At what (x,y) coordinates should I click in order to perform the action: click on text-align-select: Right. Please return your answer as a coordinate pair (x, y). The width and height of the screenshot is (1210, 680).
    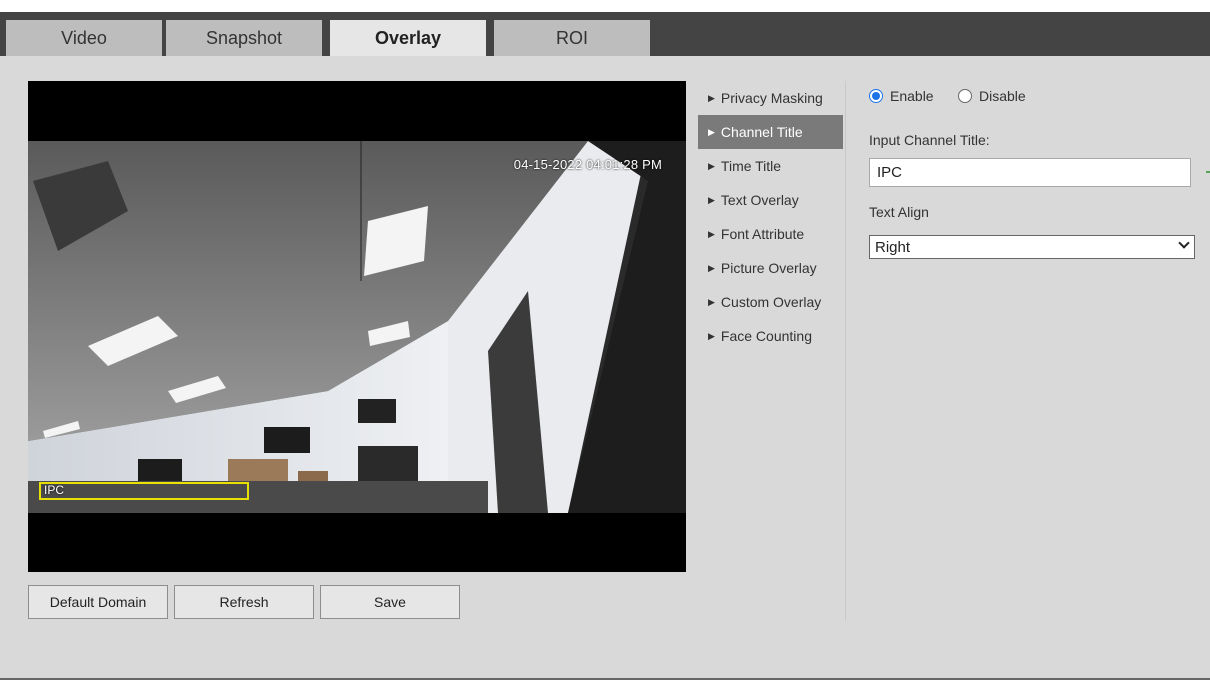
    Looking at the image, I should click on (1032, 247).